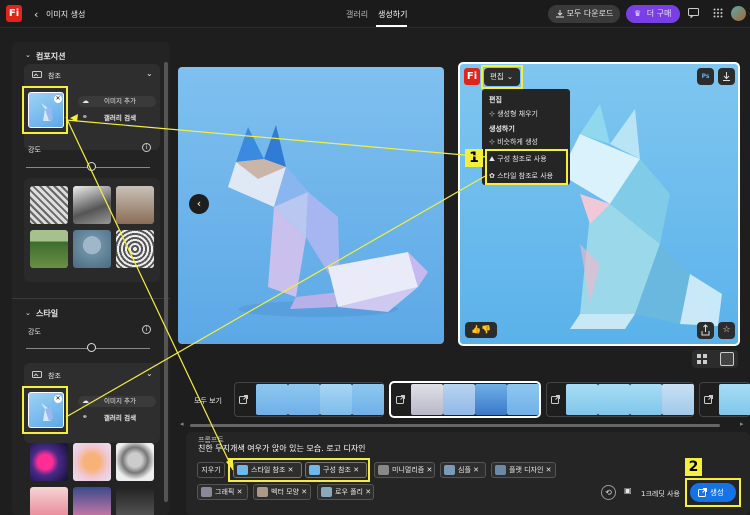 Image resolution: width=750 pixels, height=515 pixels. Describe the element at coordinates (584, 14) in the screenshot. I see `download-all-button: 모두 다운로드` at that location.